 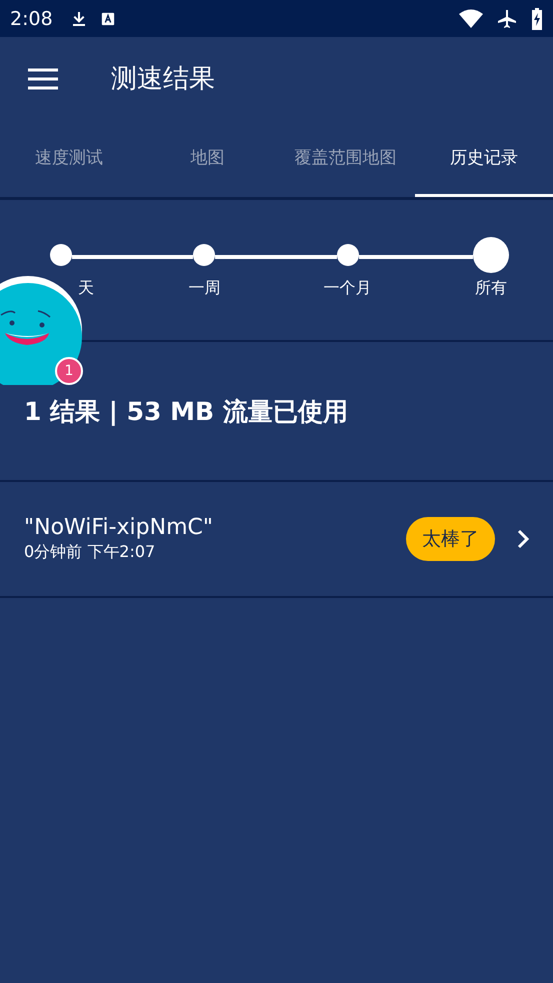 I want to click on slider-label: 所有, so click(x=490, y=288).